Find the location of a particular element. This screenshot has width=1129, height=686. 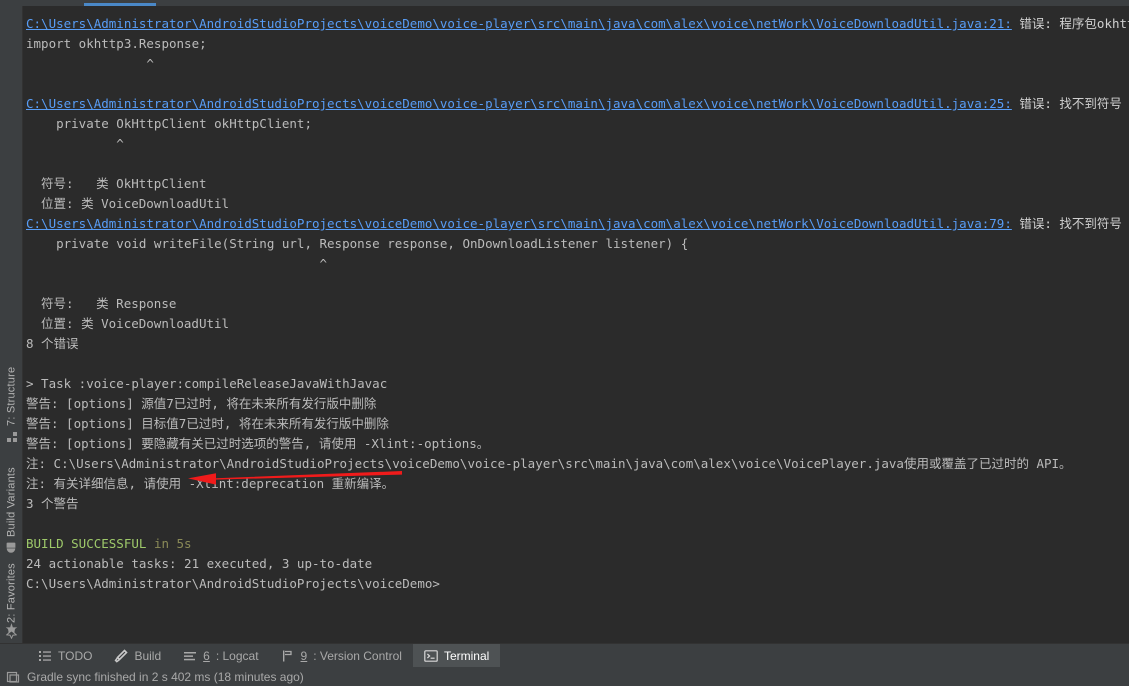

terminal-line: private OkHttpClient okHttpClient; is located at coordinates (577, 124).